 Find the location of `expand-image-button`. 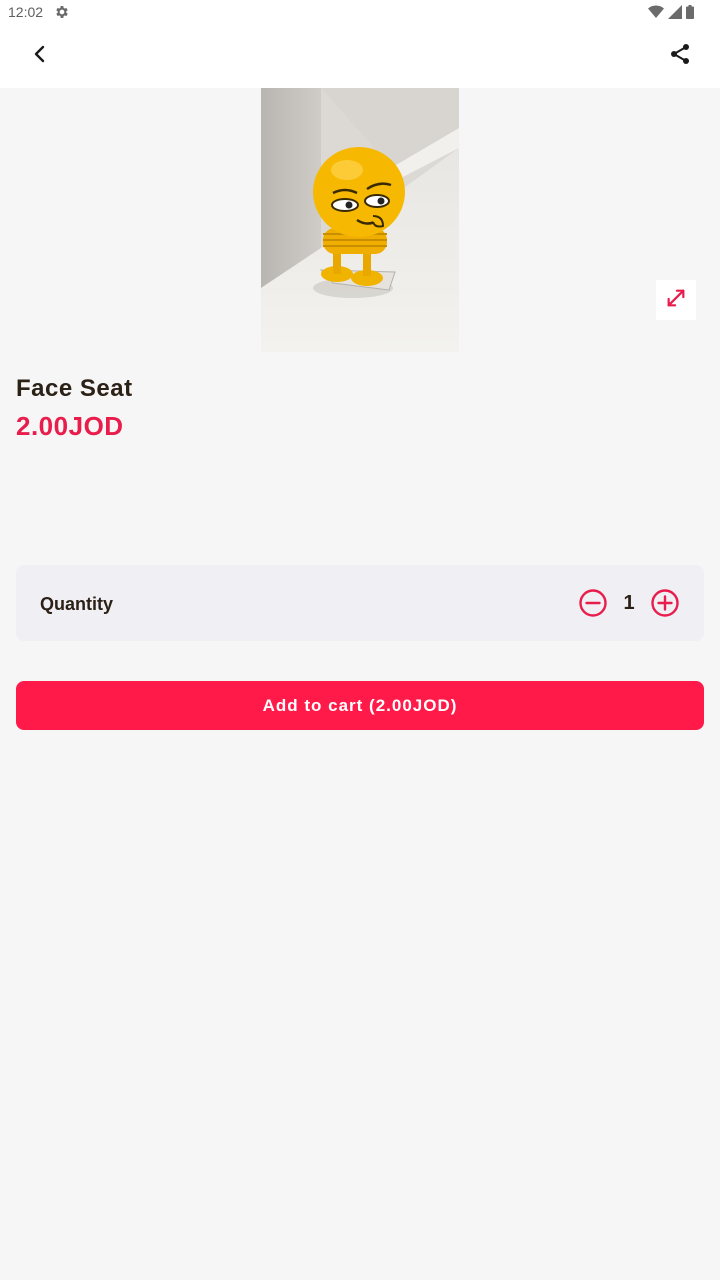

expand-image-button is located at coordinates (676, 300).